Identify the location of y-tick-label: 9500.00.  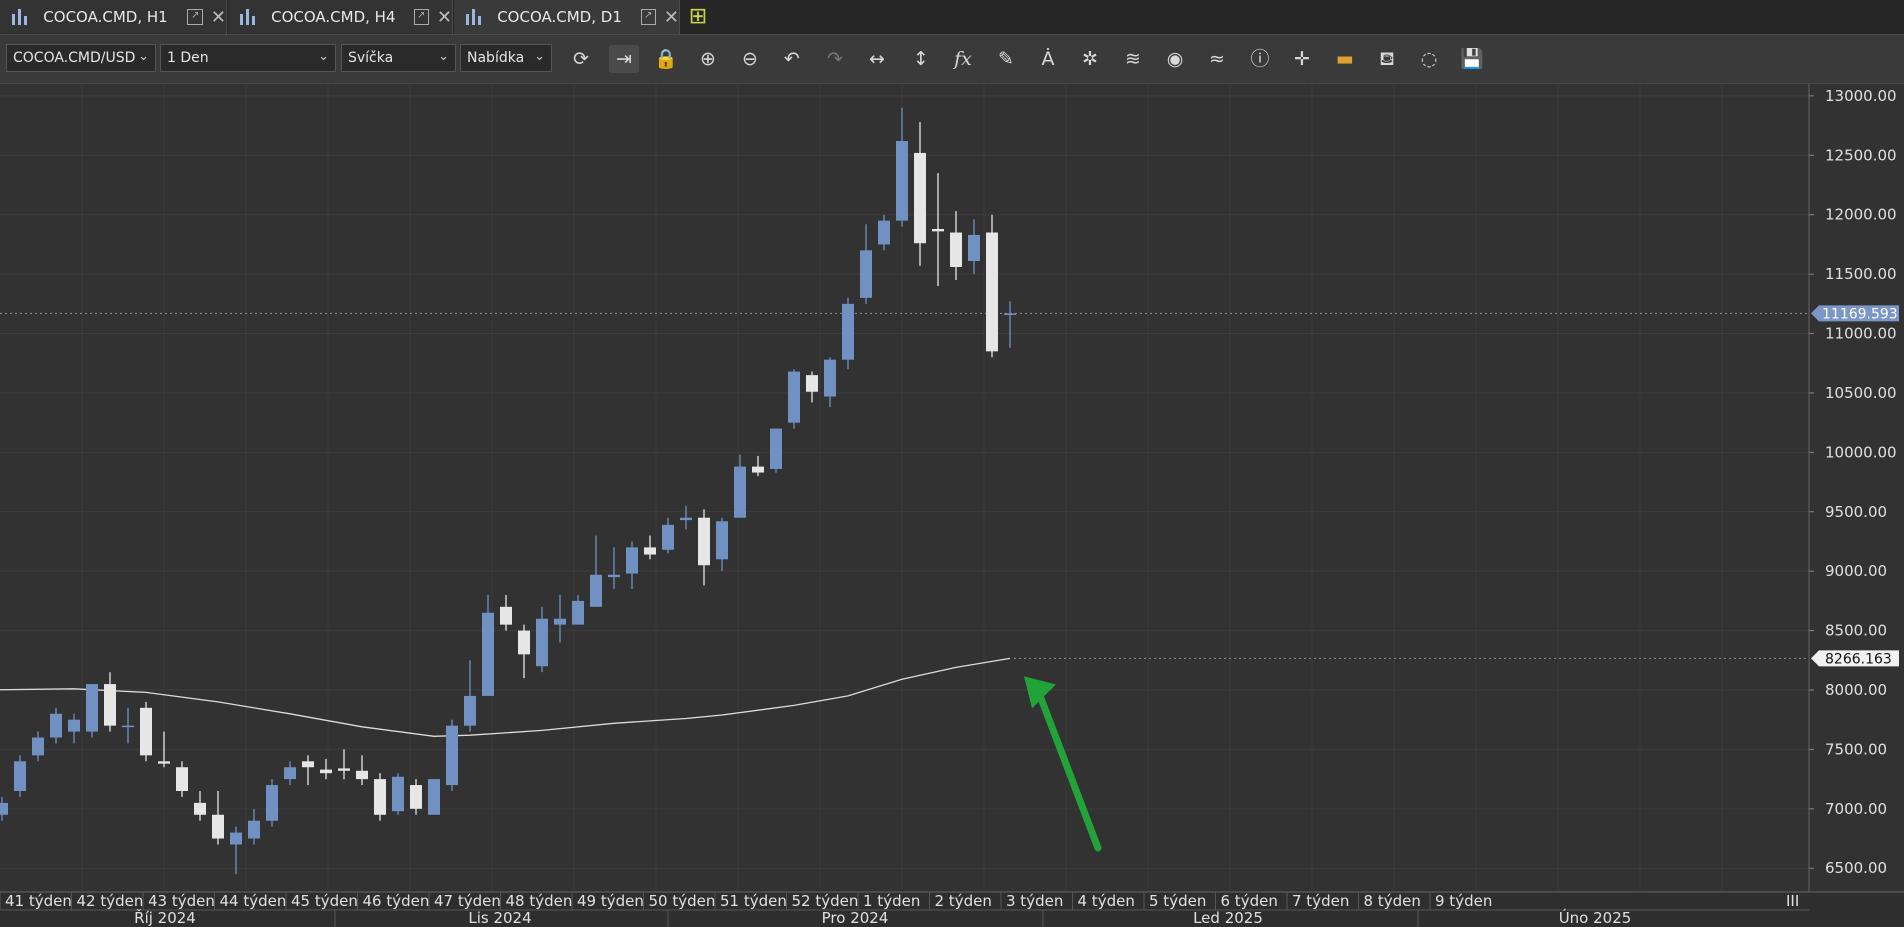
(1856, 512).